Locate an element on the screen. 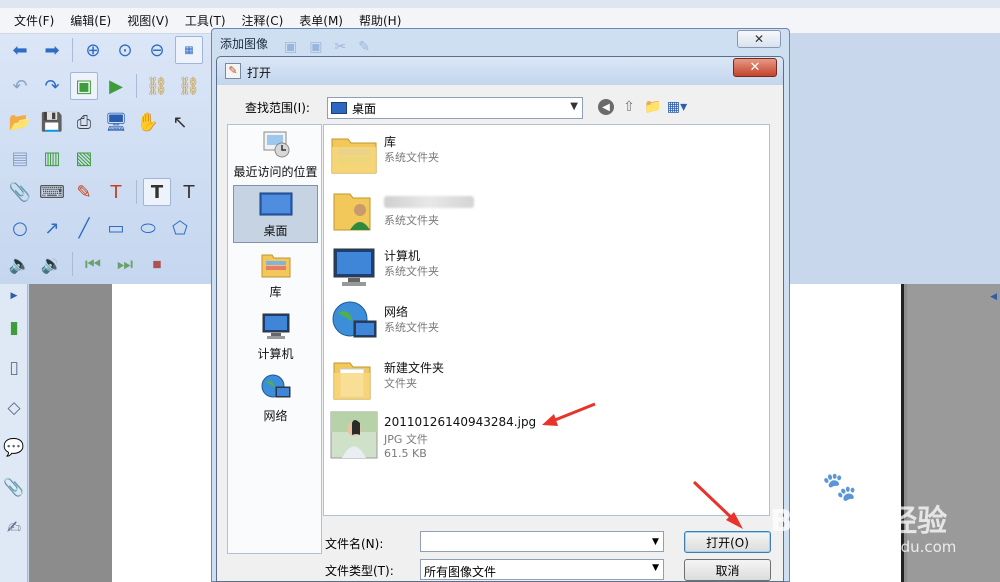 The width and height of the screenshot is (1000, 582). page-insert-icon: ▥ is located at coordinates (52, 158).